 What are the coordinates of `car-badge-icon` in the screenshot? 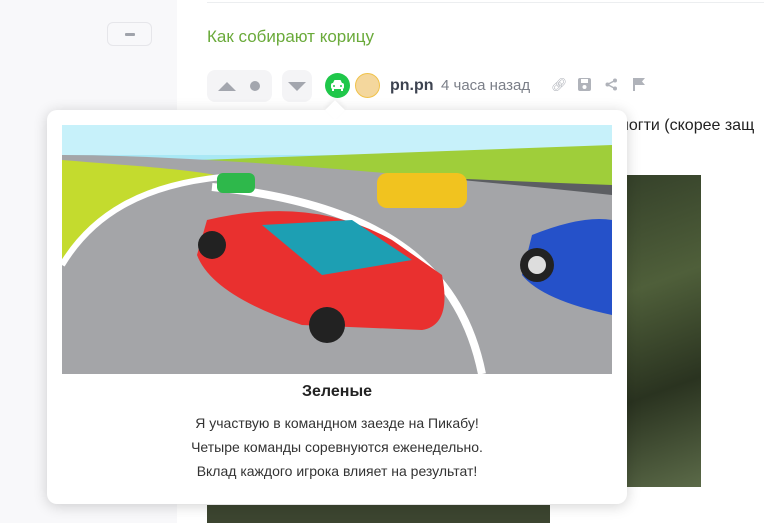 It's located at (337, 85).